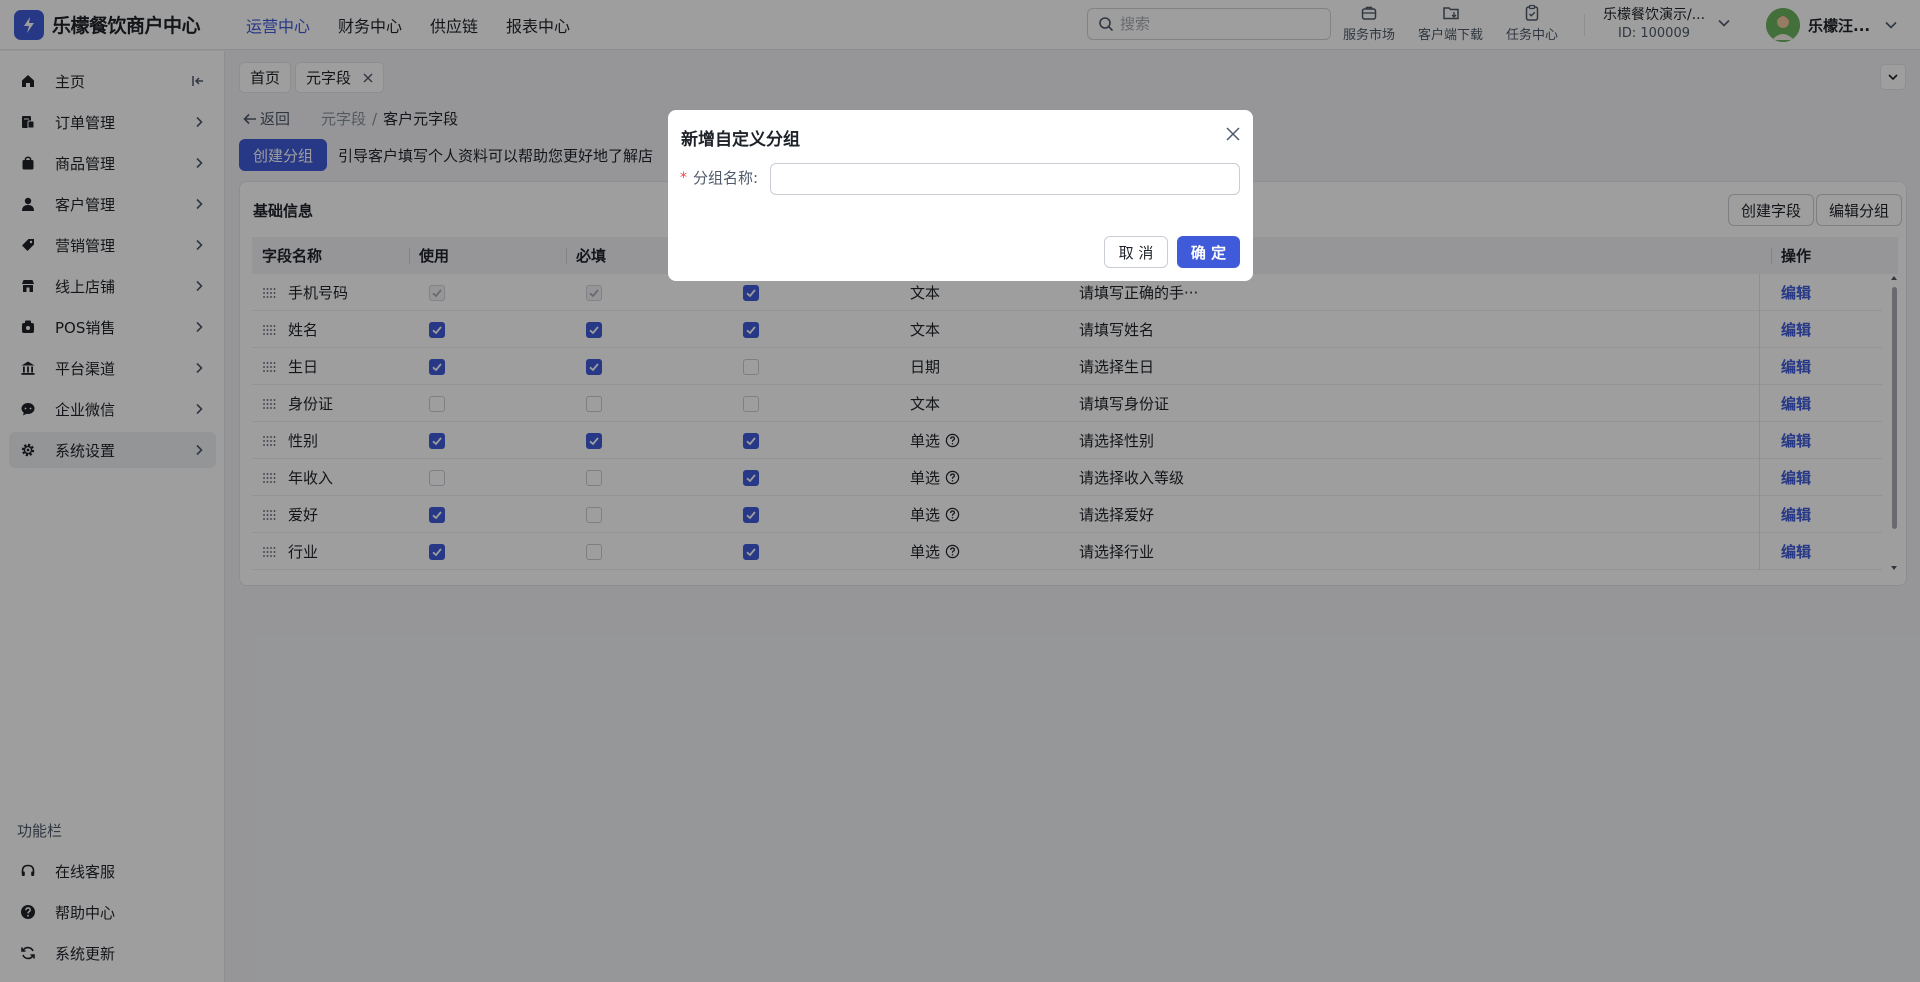 Image resolution: width=1920 pixels, height=982 pixels. I want to click on close-icon, so click(1233, 134).